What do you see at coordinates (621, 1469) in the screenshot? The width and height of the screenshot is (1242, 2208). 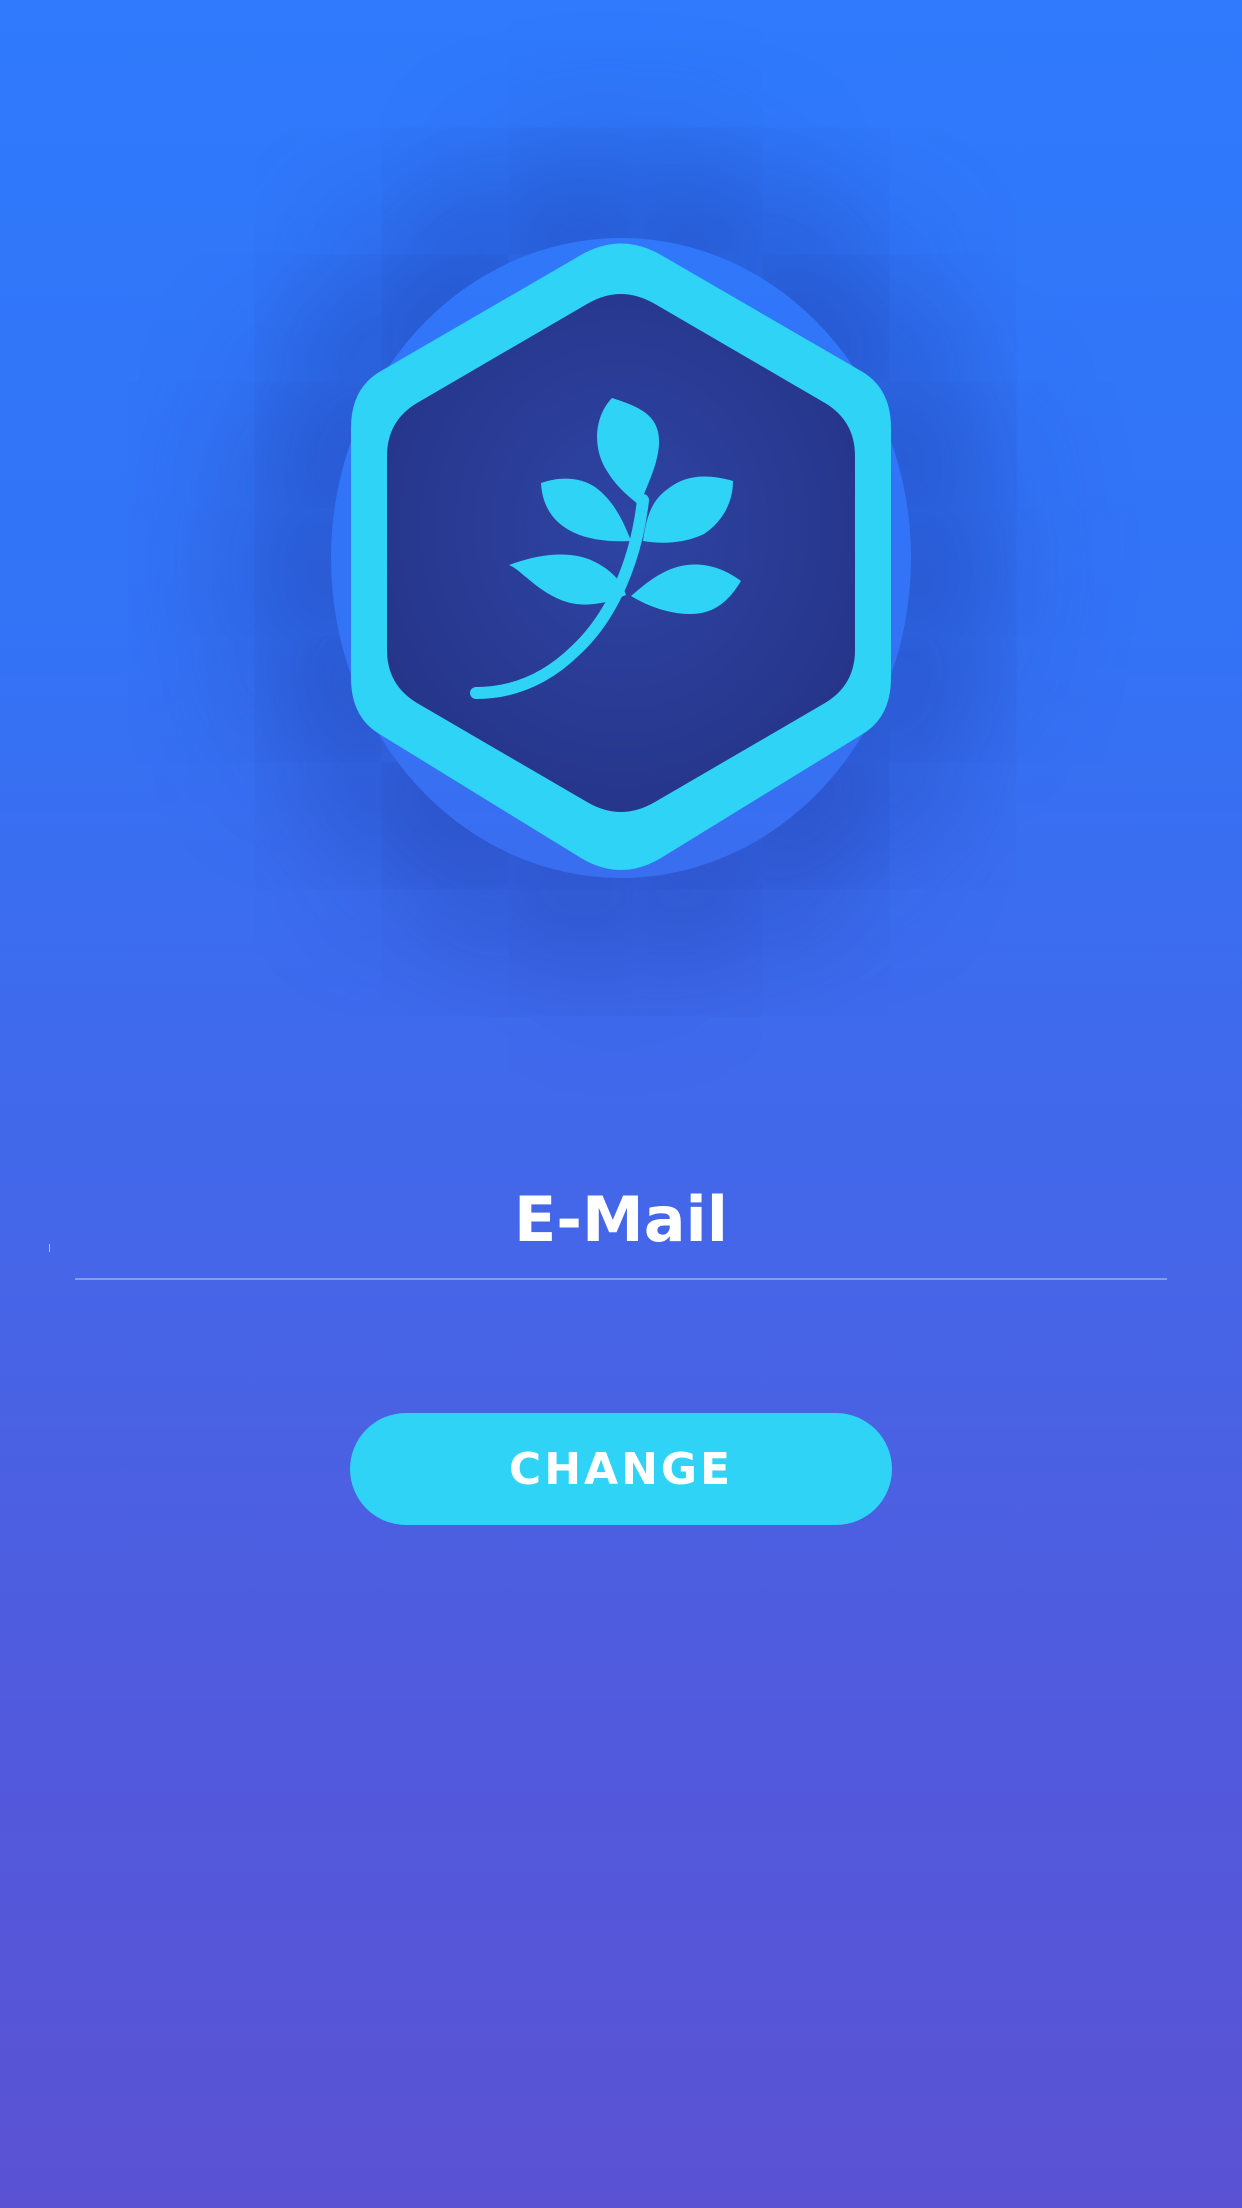 I see `change-button: CHANGE` at bounding box center [621, 1469].